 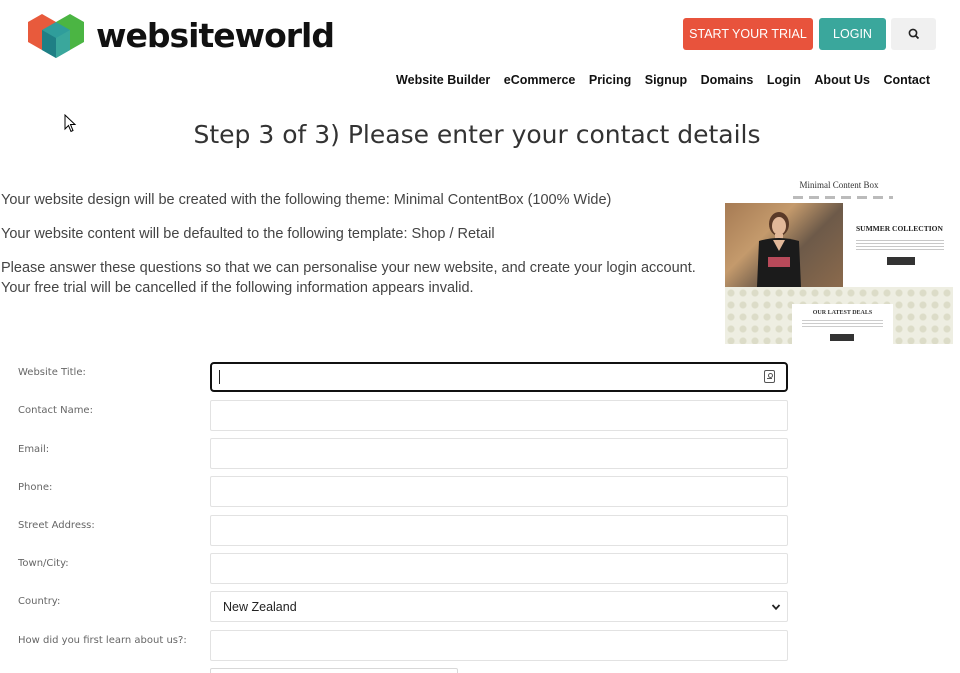 I want to click on logo-text: websiteworld, so click(x=215, y=35).